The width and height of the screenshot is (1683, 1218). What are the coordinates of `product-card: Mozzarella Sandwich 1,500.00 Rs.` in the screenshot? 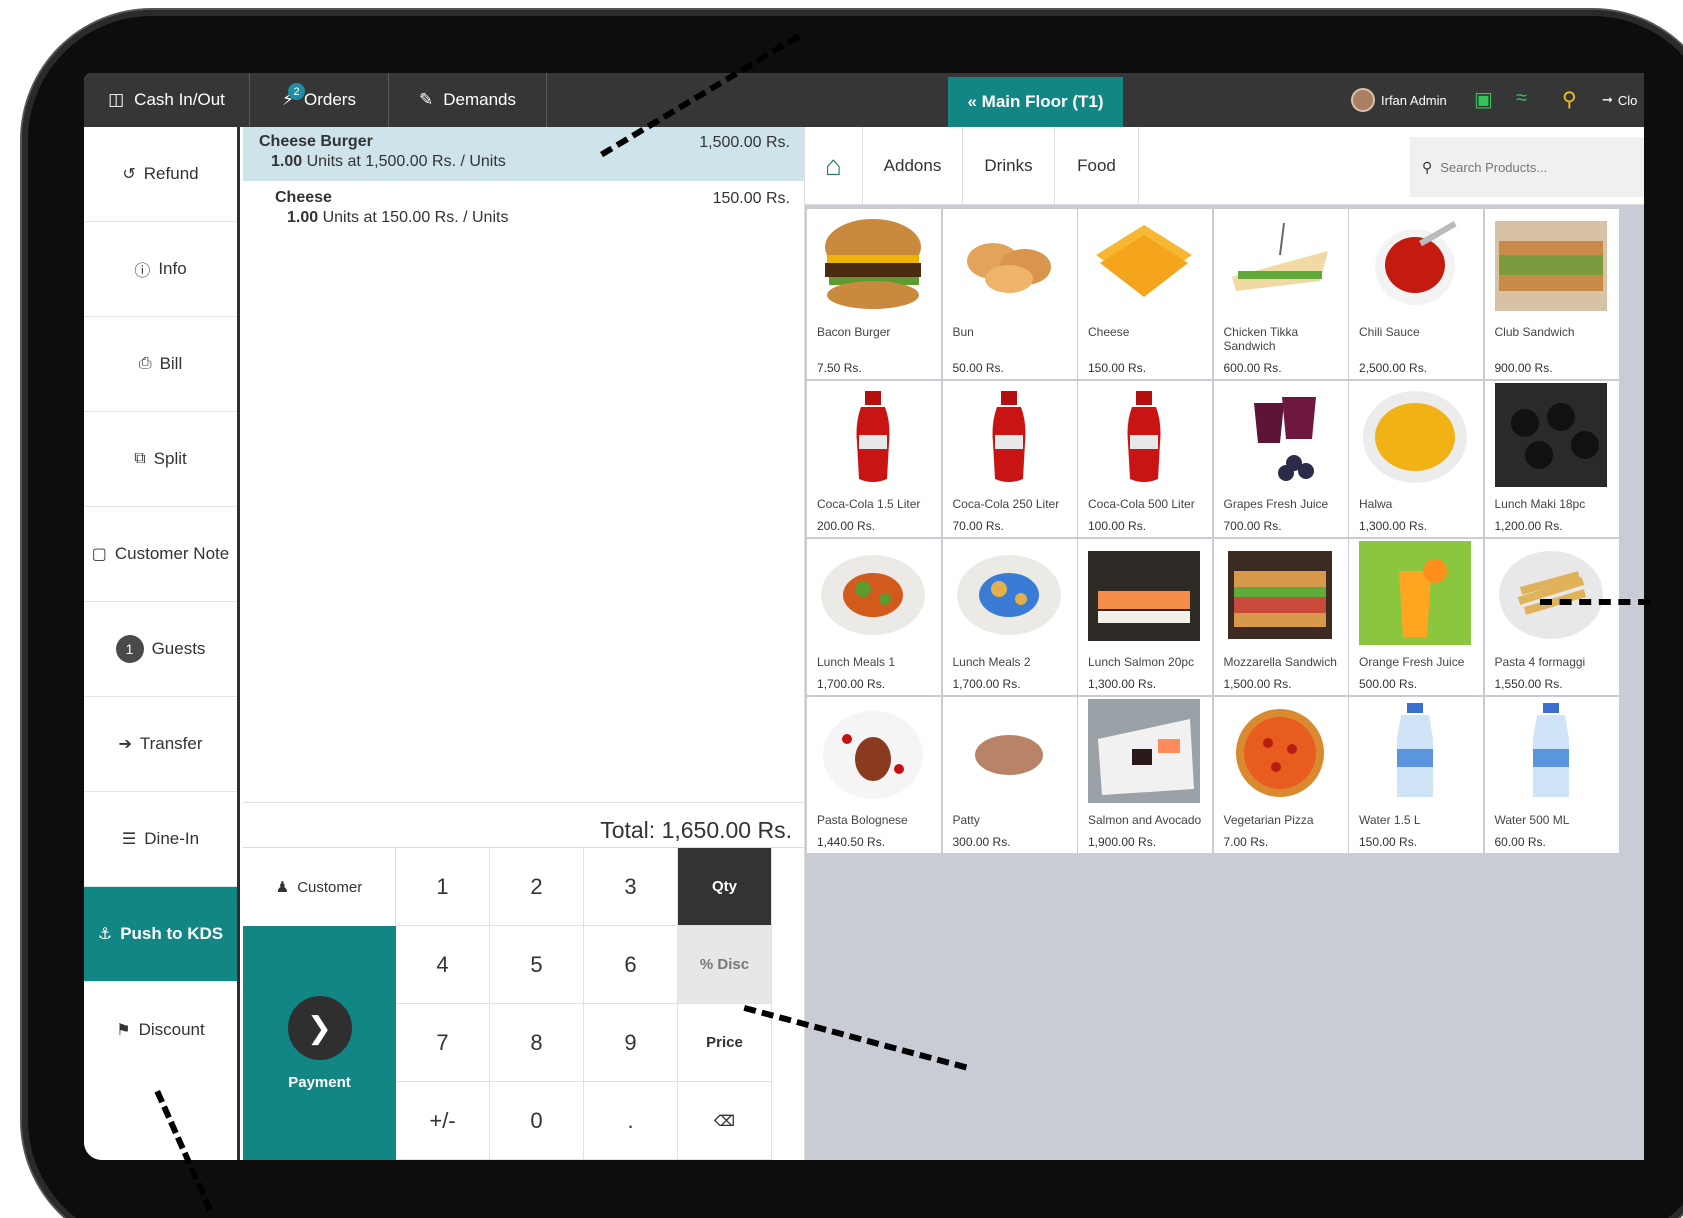 It's located at (1280, 617).